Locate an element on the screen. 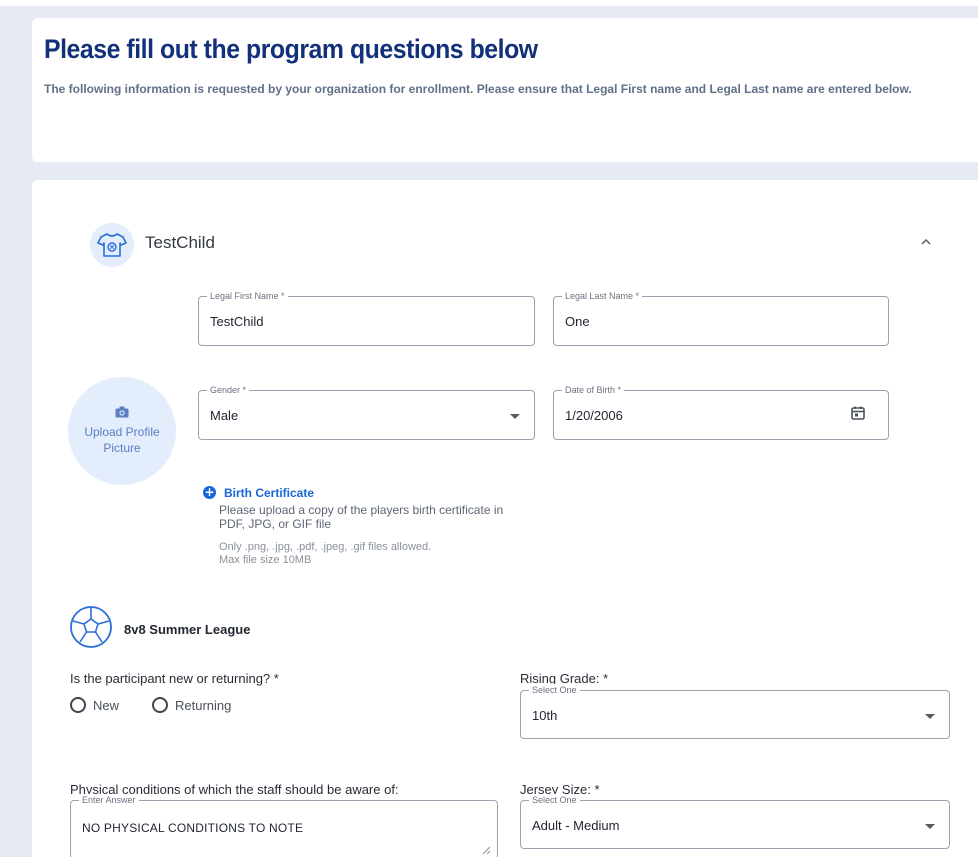 This screenshot has height=857, width=978. radio-returning-label: Returning is located at coordinates (203, 705).